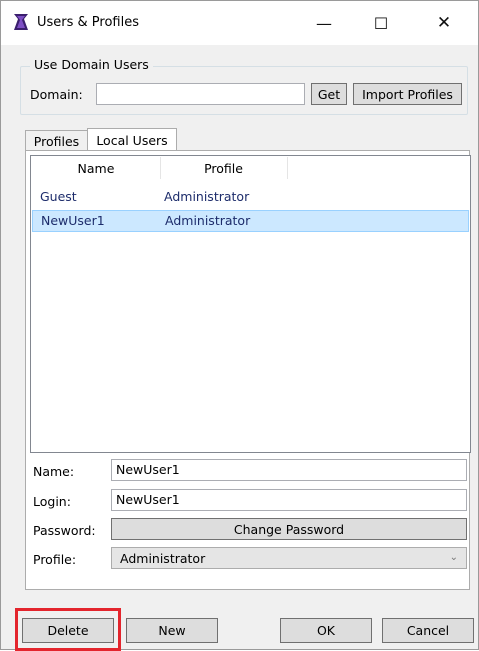  Describe the element at coordinates (163, 558) in the screenshot. I see `profile-dropdown-value: Administrator` at that location.